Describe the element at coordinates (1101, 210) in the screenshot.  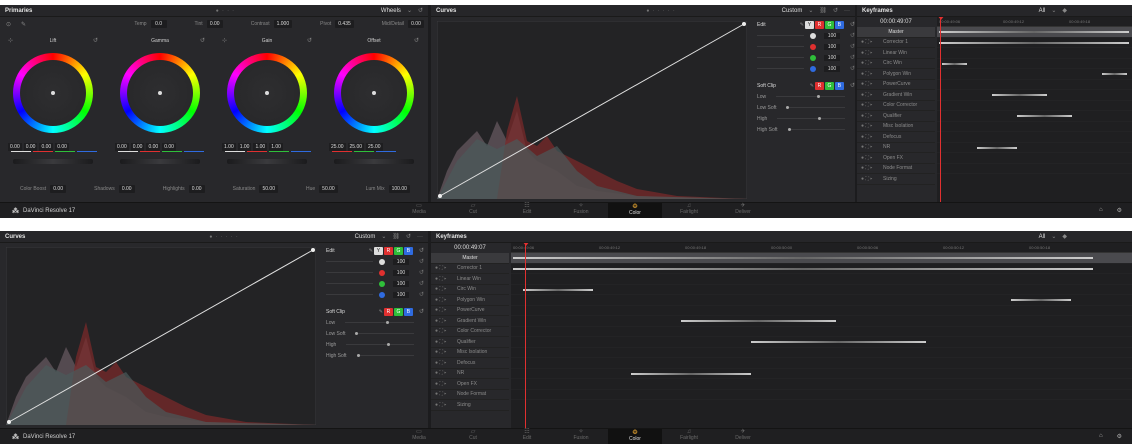
I see `home-icon: ⌂` at that location.